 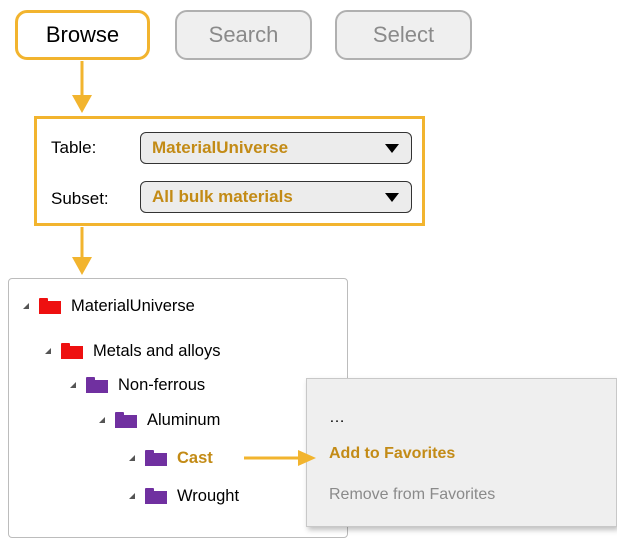 I want to click on tree-node-label: Cast, so click(x=195, y=457).